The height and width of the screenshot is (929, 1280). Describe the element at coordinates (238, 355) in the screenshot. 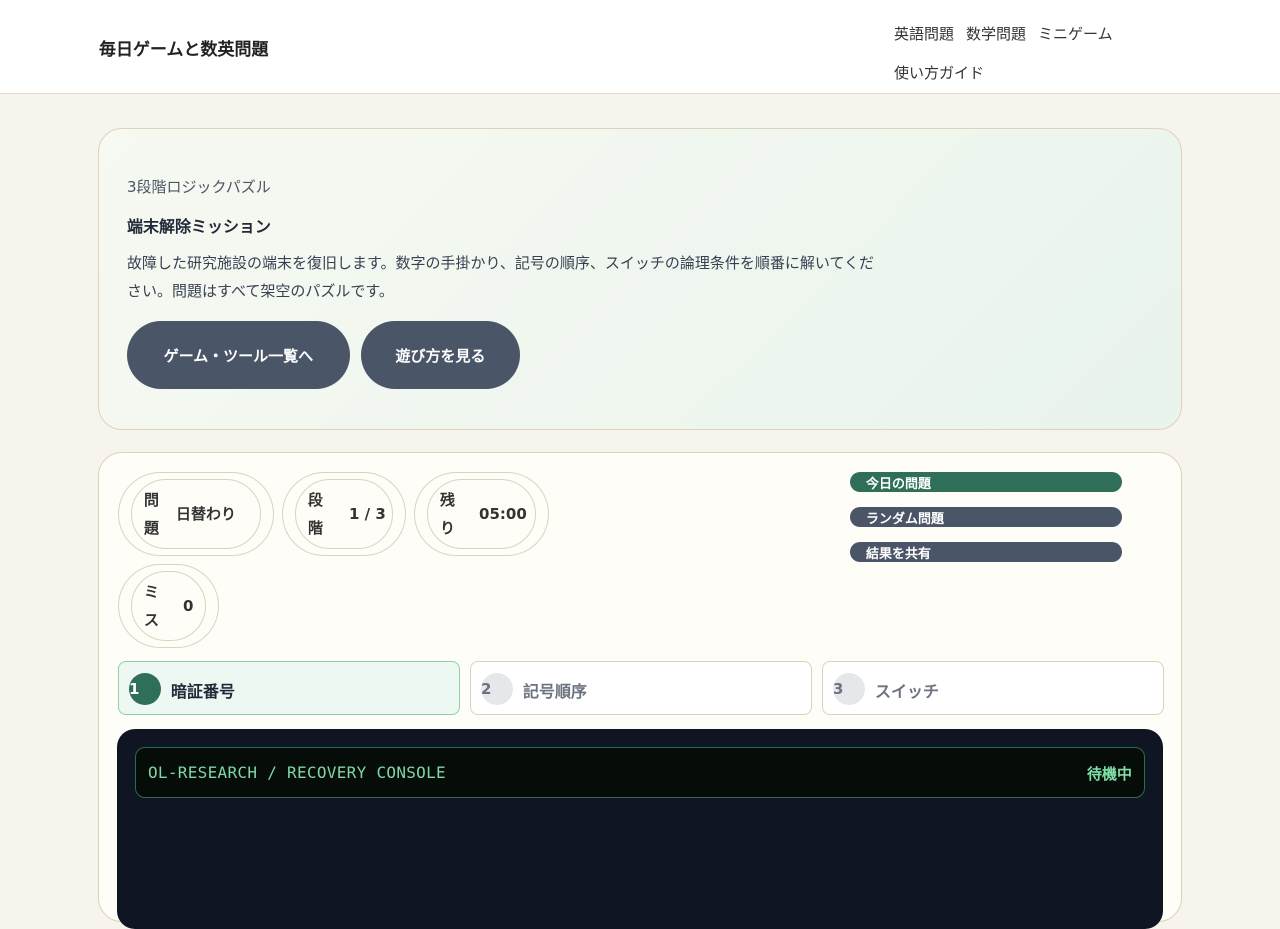

I see `game-list-button: ゲーム・ツール一覧へ` at that location.